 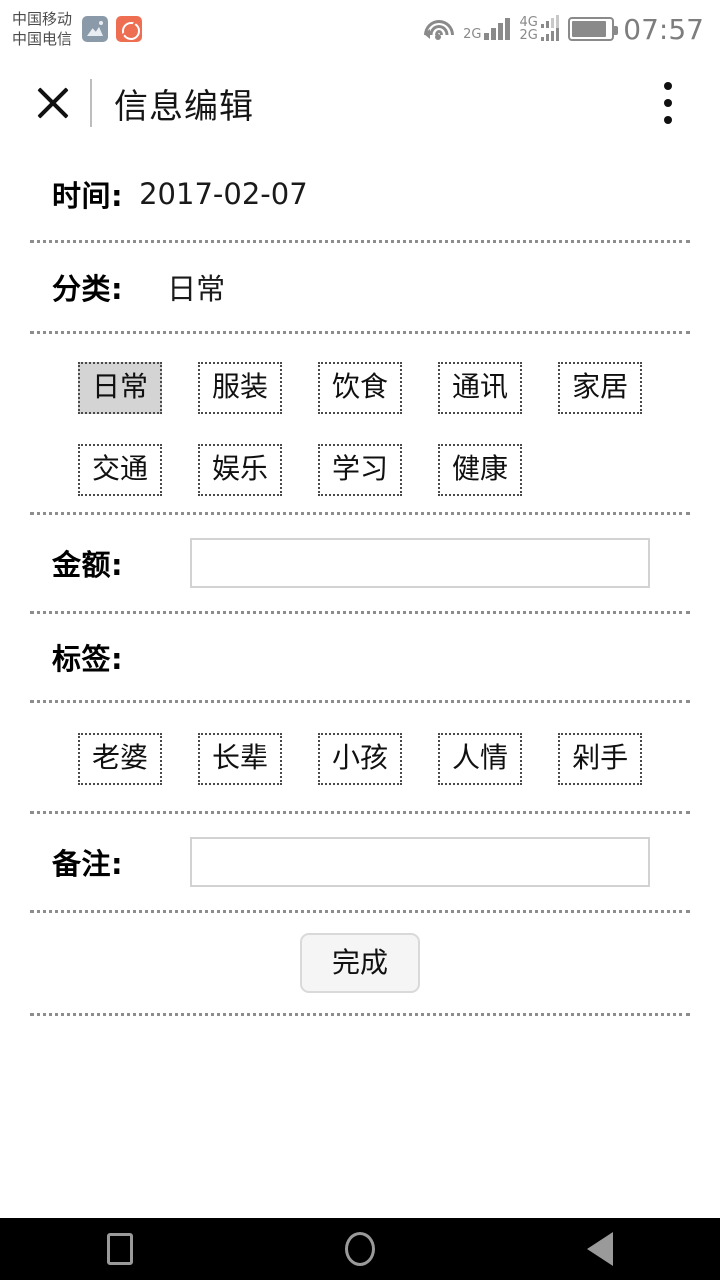 I want to click on signal-1-bars, so click(x=497, y=29).